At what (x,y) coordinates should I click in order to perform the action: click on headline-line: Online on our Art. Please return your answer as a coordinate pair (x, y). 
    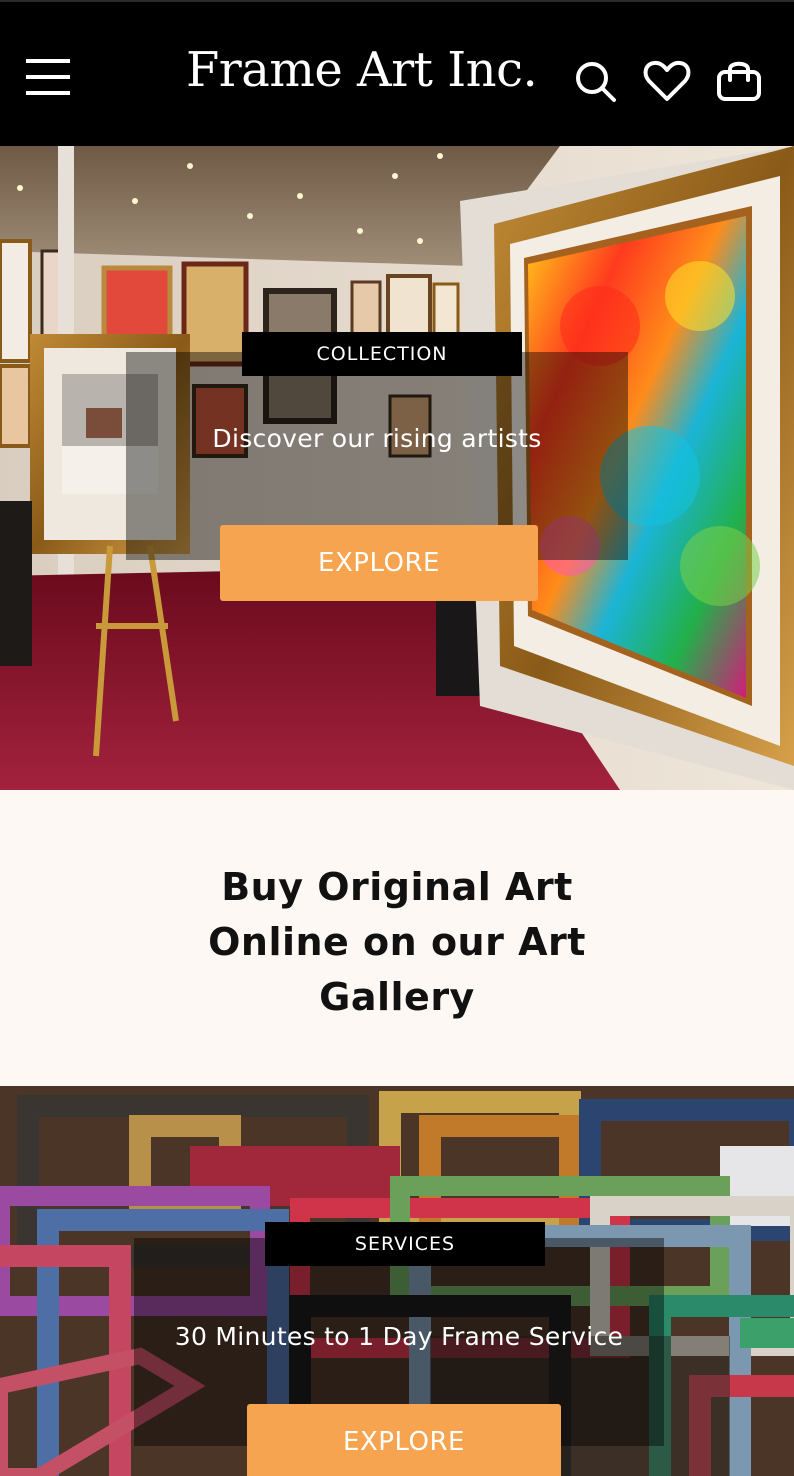
    Looking at the image, I should click on (397, 942).